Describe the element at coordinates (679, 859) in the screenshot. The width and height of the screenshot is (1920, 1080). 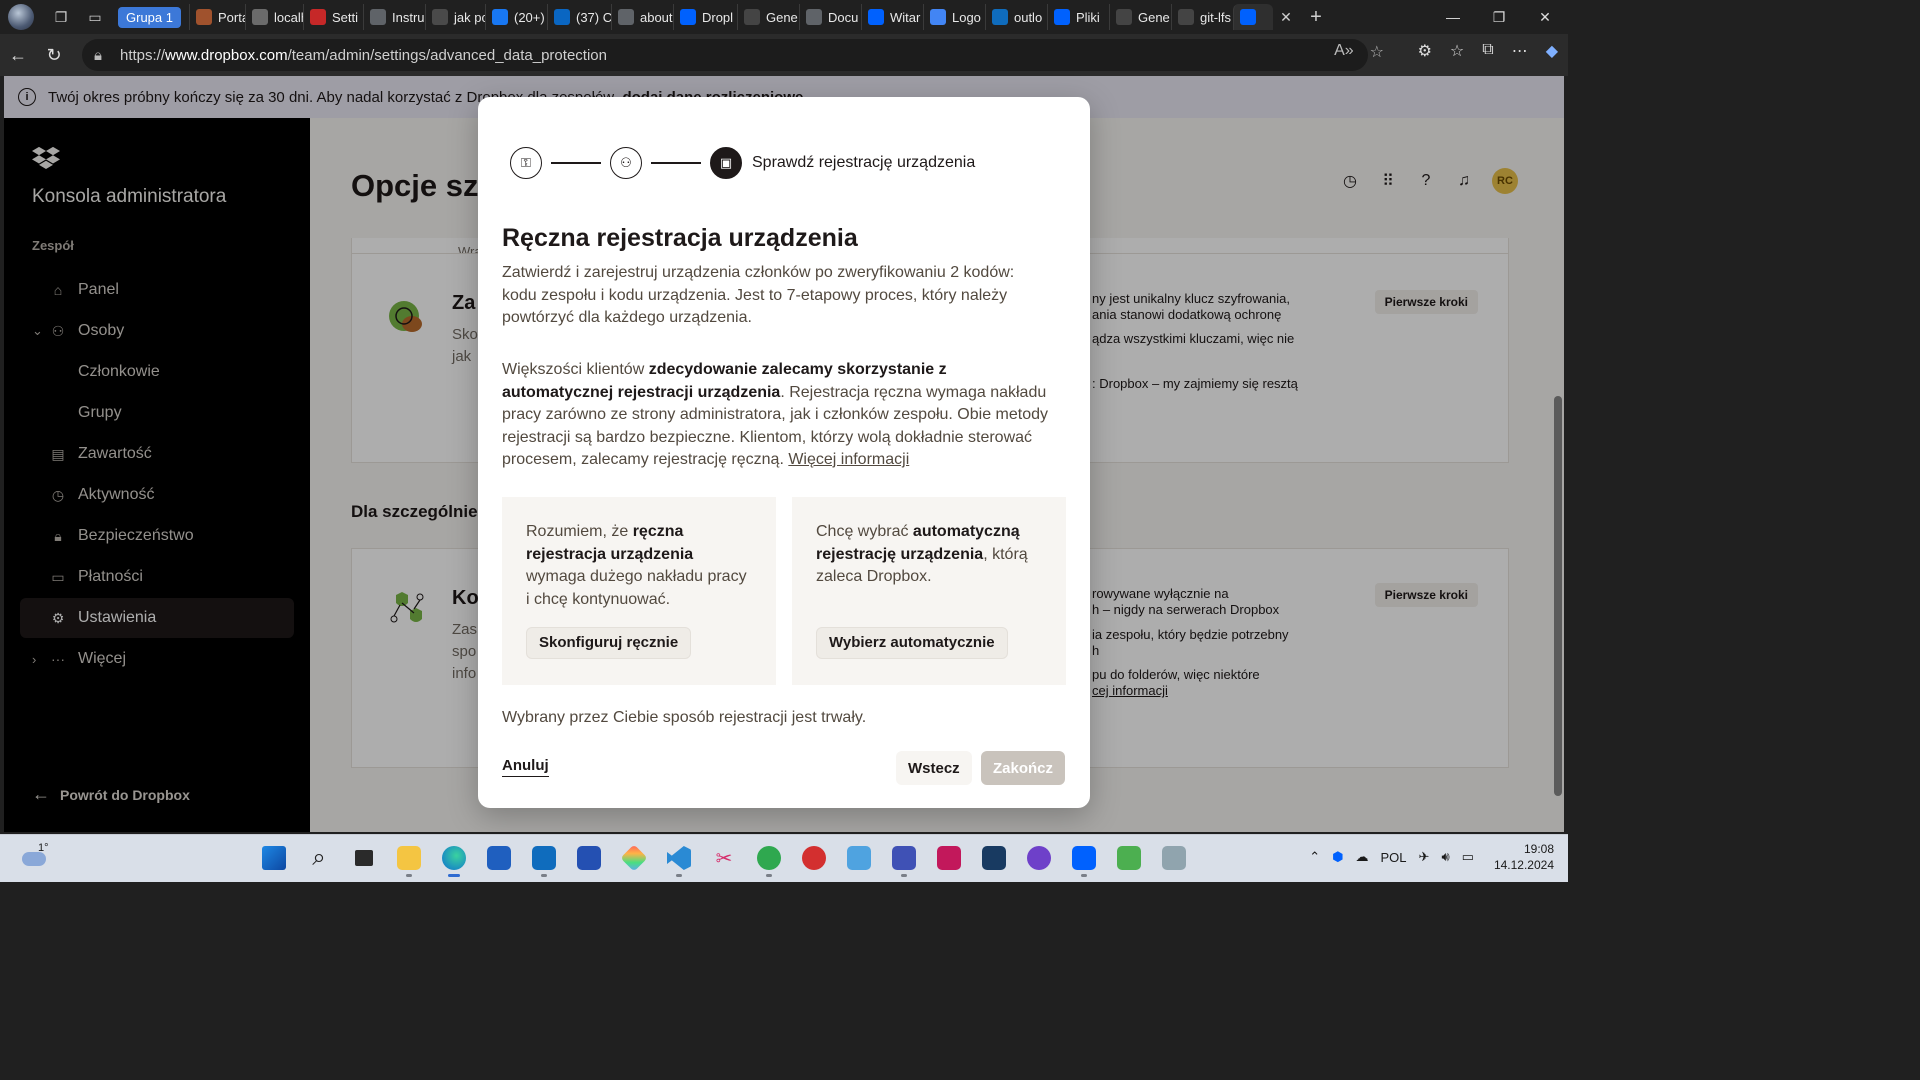
I see `vscode-icon` at that location.